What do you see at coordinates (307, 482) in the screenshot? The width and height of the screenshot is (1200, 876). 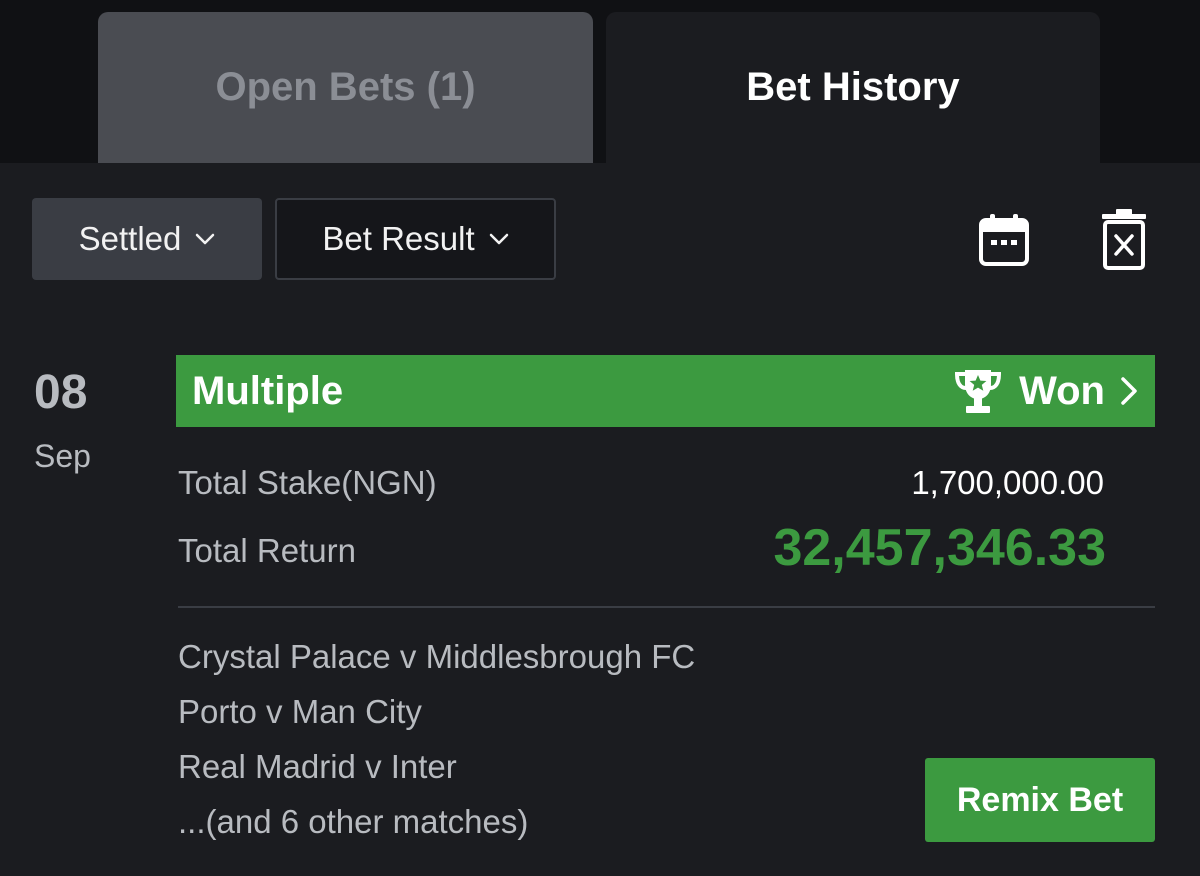 I see `total-stake-label: Total Stake(NGN)` at bounding box center [307, 482].